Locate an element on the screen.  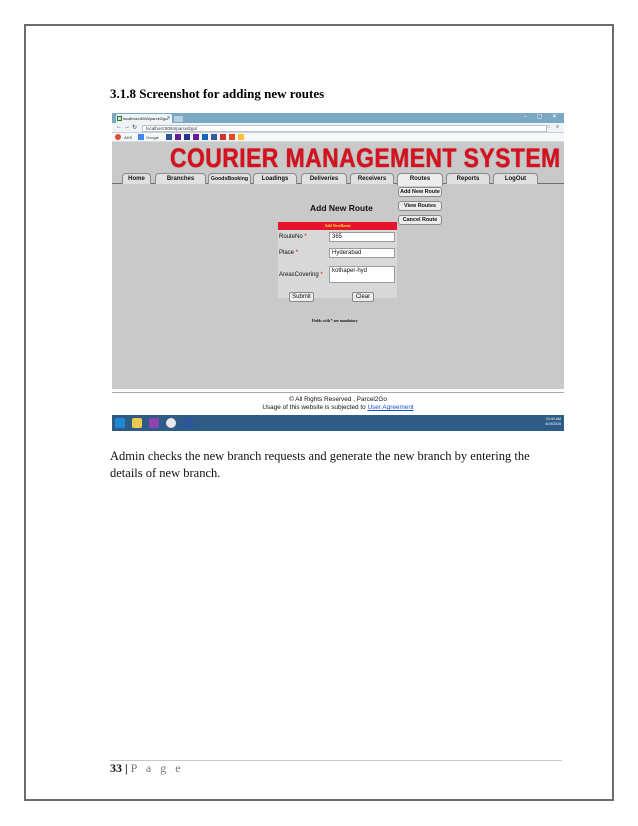
form-title: Add New Route is located at coordinates (341, 208).